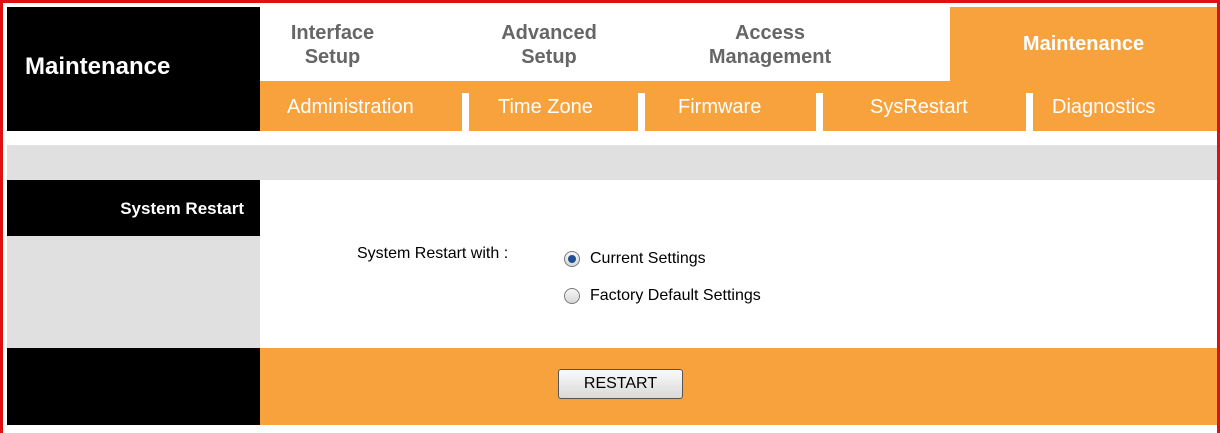  I want to click on section-title: System Restart, so click(182, 208).